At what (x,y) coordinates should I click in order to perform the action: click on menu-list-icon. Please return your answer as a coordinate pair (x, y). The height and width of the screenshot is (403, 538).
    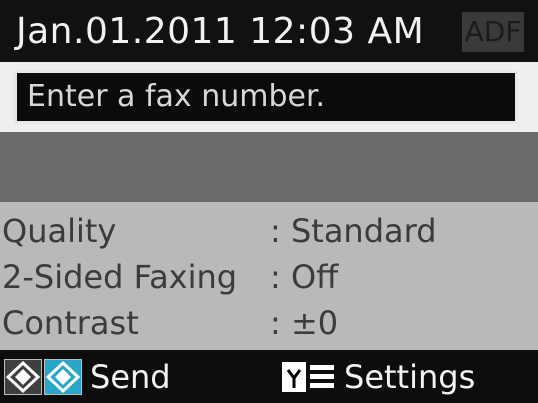
    Looking at the image, I should click on (308, 377).